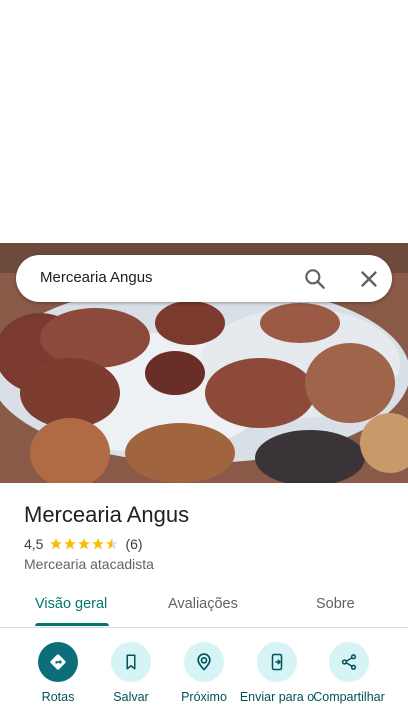  I want to click on place-category: Mercearia atacadista, so click(89, 564).